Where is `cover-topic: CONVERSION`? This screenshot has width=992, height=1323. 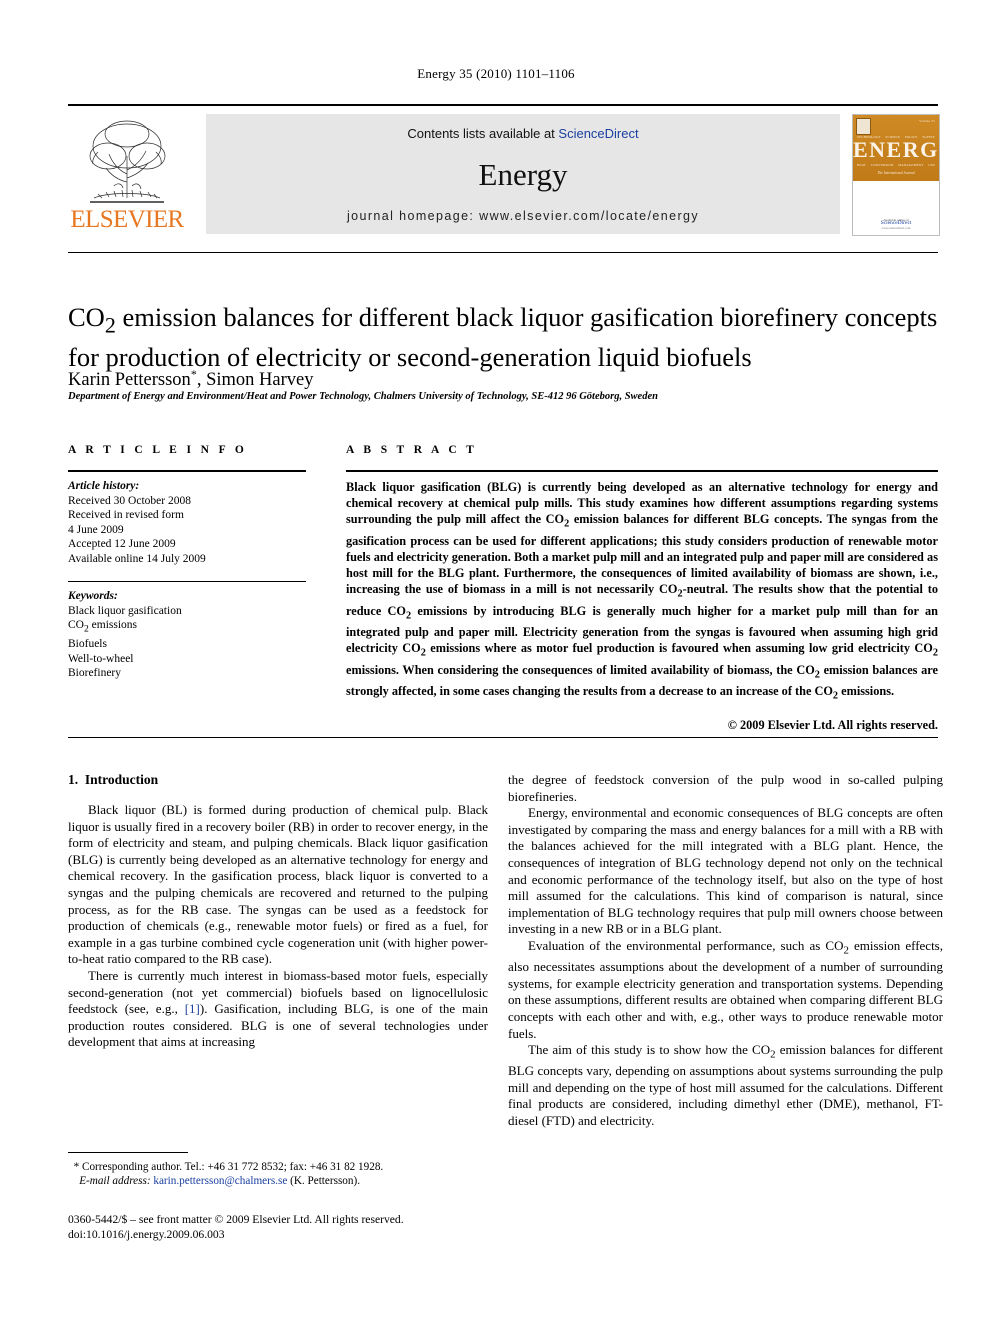
cover-topic: CONVERSION is located at coordinates (882, 165).